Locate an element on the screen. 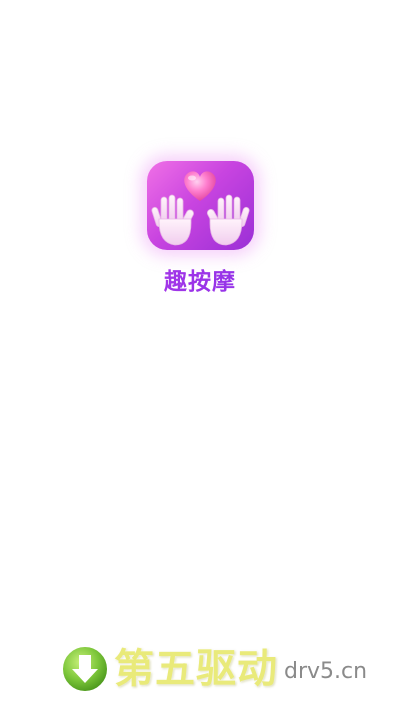 This screenshot has height=711, width=400. app-logo is located at coordinates (200, 205).